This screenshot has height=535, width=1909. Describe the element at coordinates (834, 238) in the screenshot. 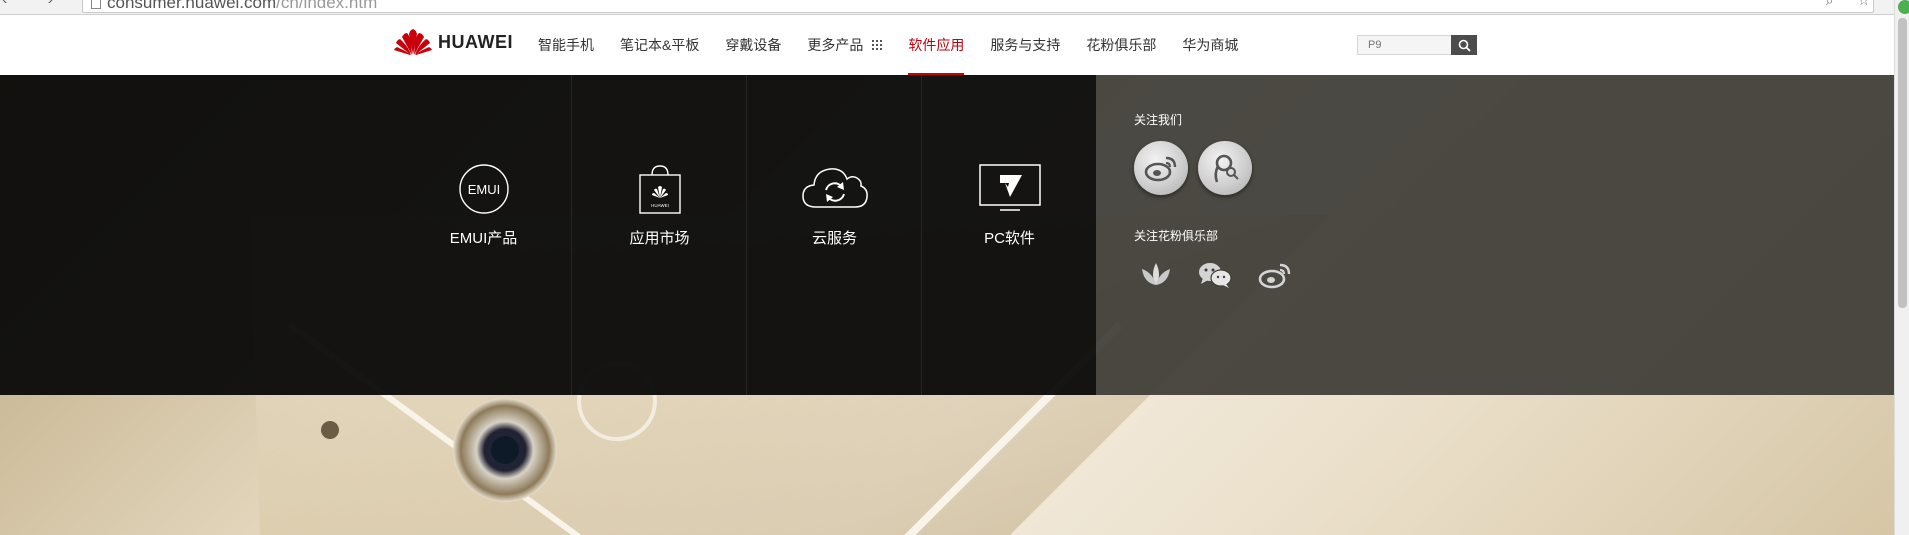

I see `dropdown-item-label: 云服务` at that location.